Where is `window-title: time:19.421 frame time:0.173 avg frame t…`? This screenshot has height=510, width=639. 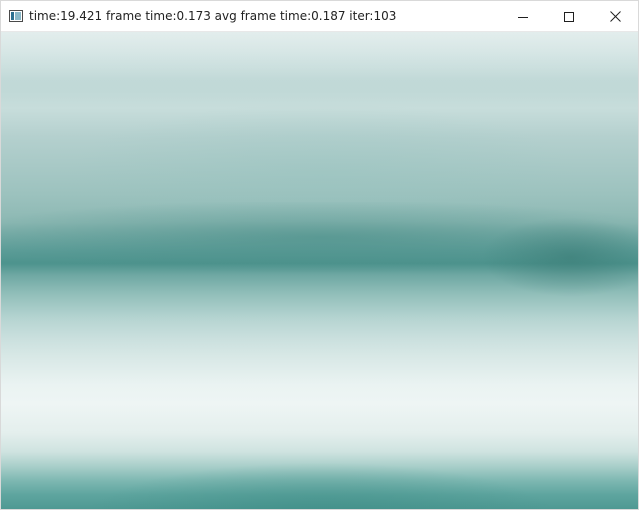 window-title: time:19.421 frame time:0.173 avg frame t… is located at coordinates (213, 15).